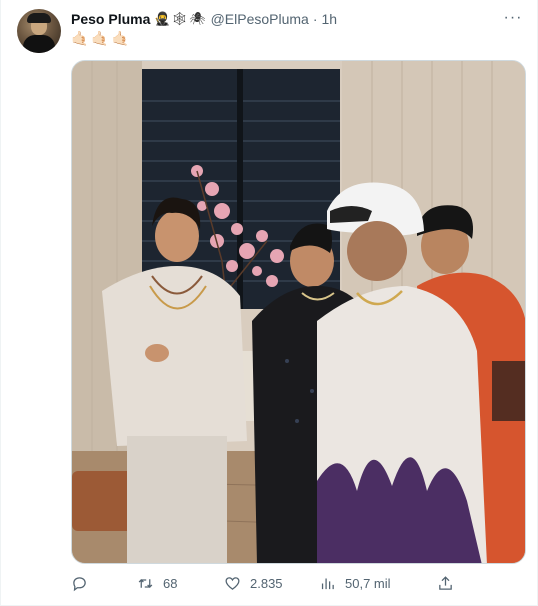 The image size is (538, 606). I want to click on share-icon, so click(445, 582).